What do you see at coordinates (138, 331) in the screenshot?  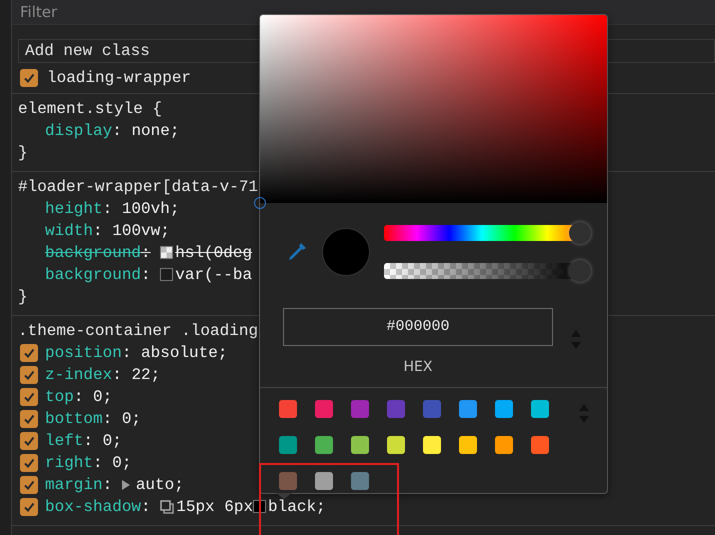 I see `rule-selector: .theme-container .loading` at bounding box center [138, 331].